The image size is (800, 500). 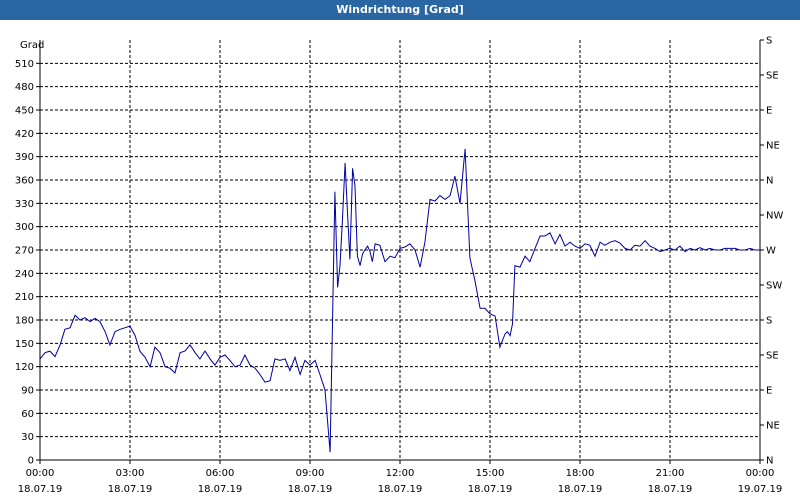 What do you see at coordinates (24, 274) in the screenshot?
I see `y-tick-label: 240` at bounding box center [24, 274].